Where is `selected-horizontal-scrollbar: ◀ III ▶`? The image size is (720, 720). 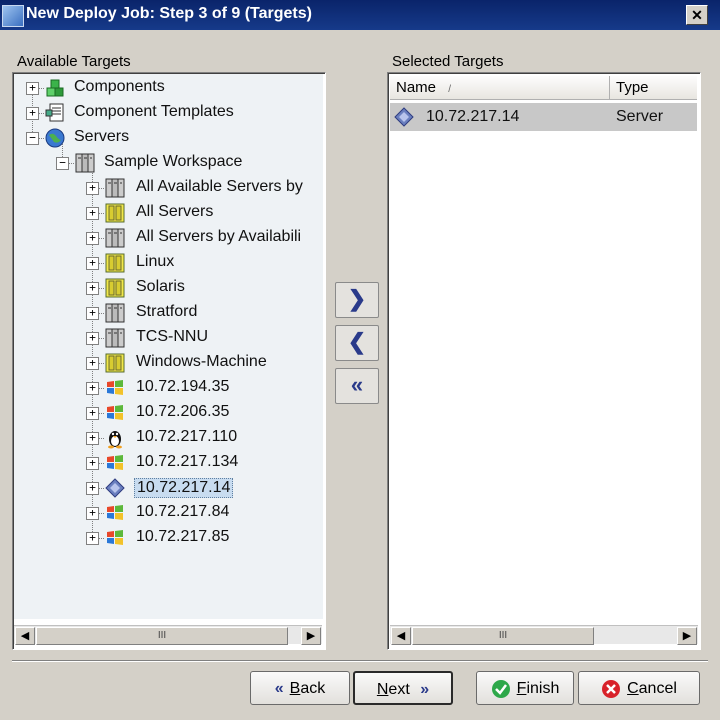
selected-horizontal-scrollbar: ◀ III ▶ is located at coordinates (544, 635).